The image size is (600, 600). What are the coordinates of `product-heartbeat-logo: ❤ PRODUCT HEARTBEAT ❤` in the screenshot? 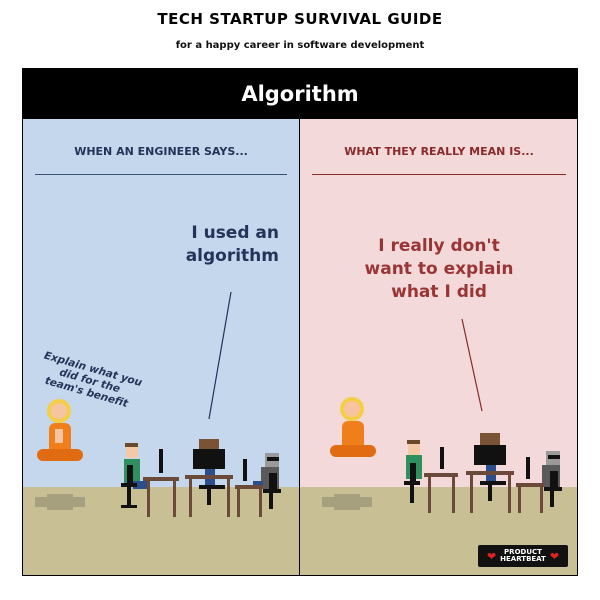 It's located at (523, 556).